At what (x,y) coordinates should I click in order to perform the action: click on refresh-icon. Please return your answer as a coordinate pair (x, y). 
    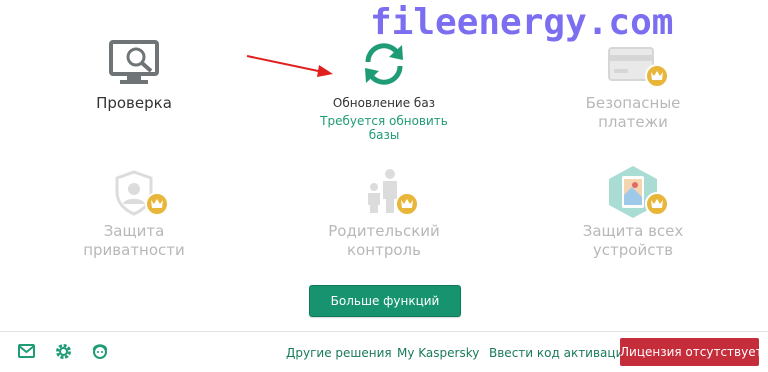
    Looking at the image, I should click on (384, 64).